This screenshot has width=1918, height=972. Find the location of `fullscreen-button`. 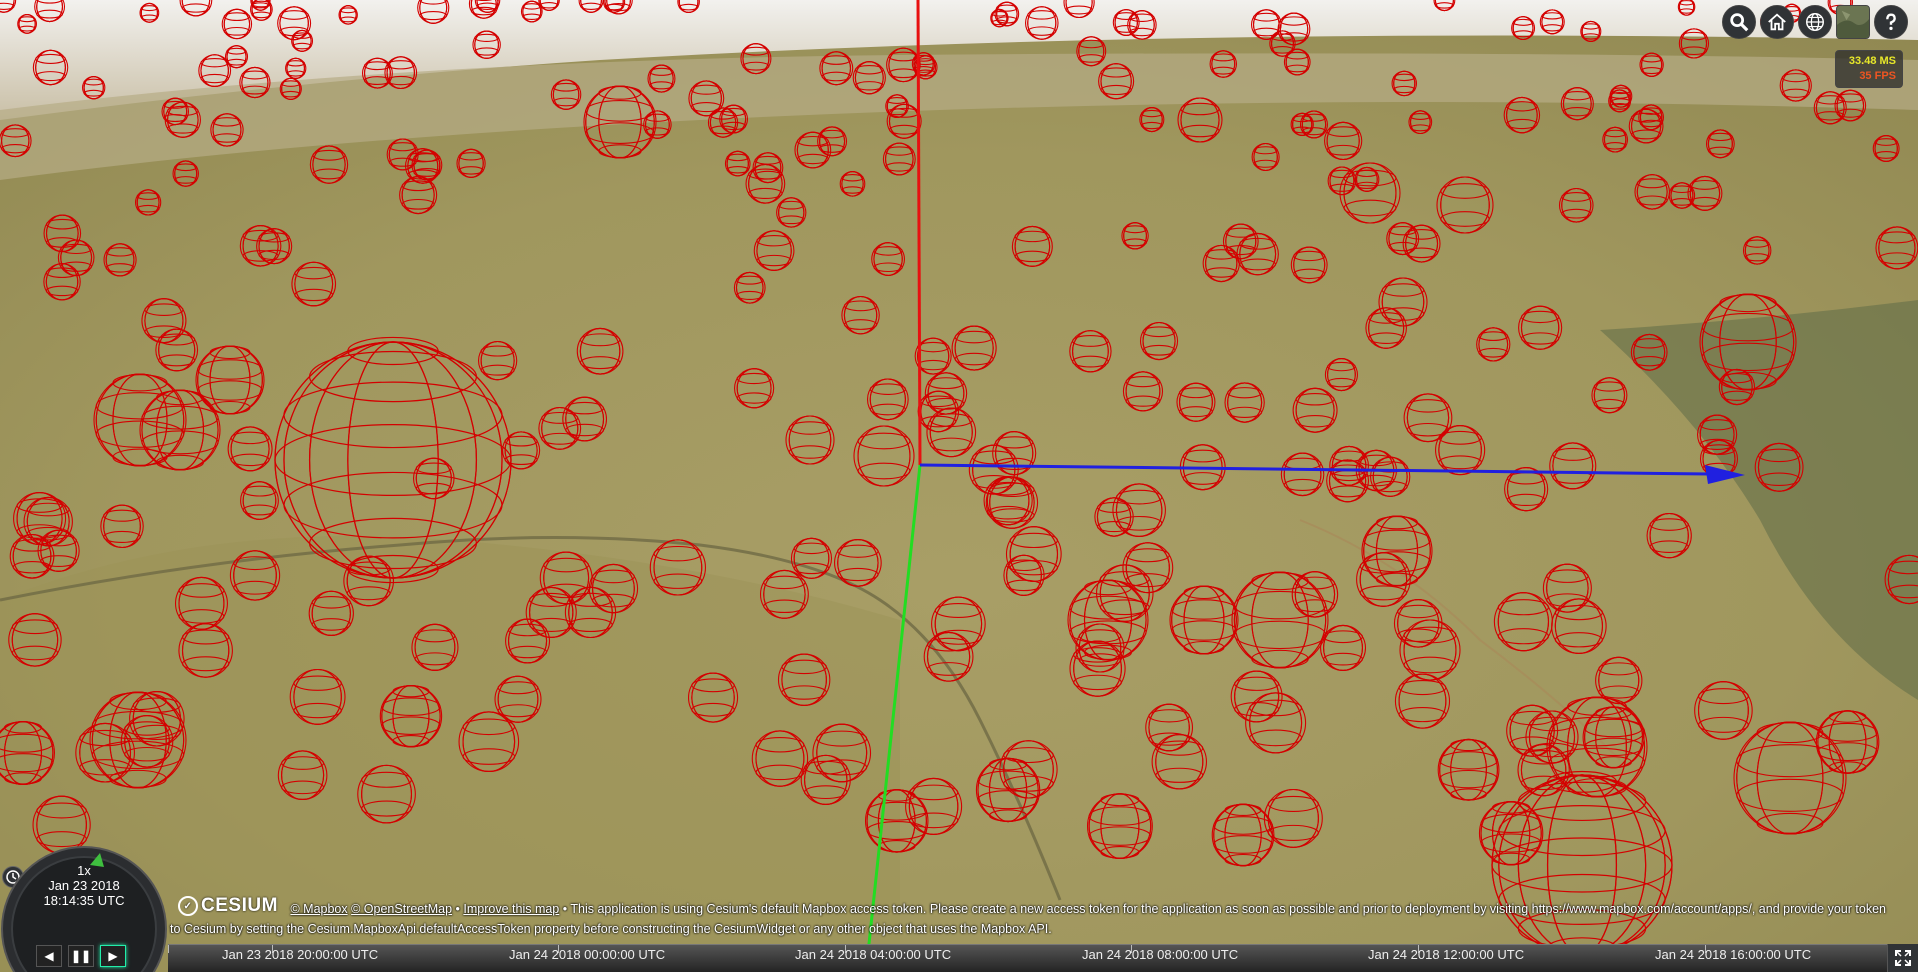

fullscreen-button is located at coordinates (1902, 958).